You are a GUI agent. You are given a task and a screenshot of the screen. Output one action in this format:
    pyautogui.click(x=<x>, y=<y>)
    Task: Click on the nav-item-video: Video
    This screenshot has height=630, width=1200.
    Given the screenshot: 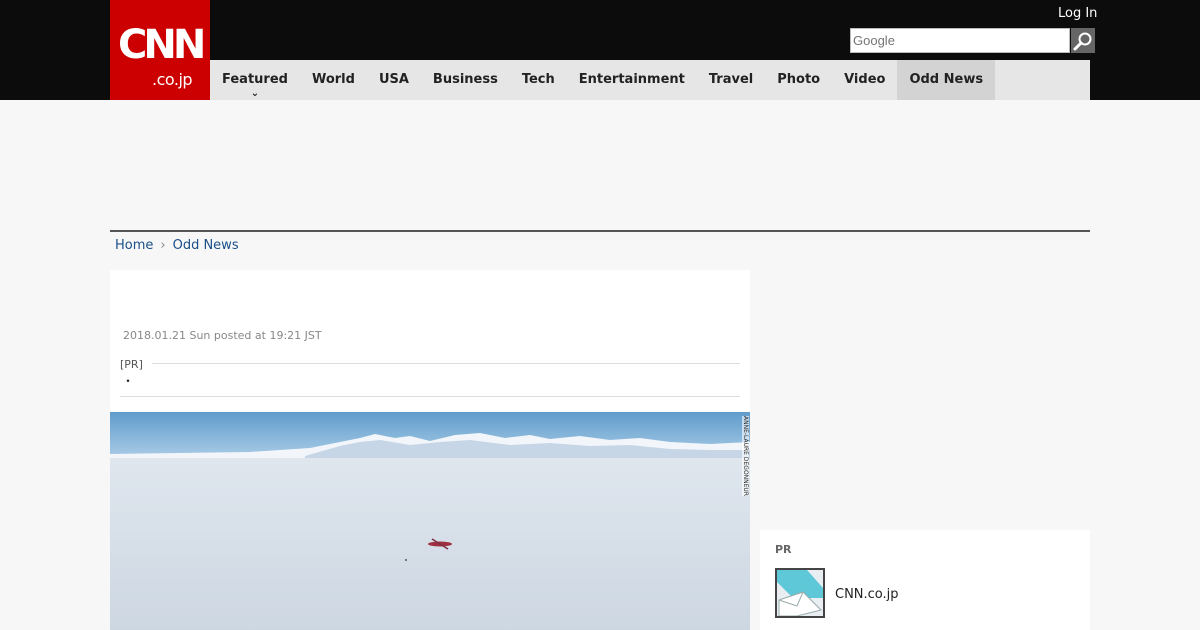 What is the action you would take?
    pyautogui.click(x=864, y=80)
    